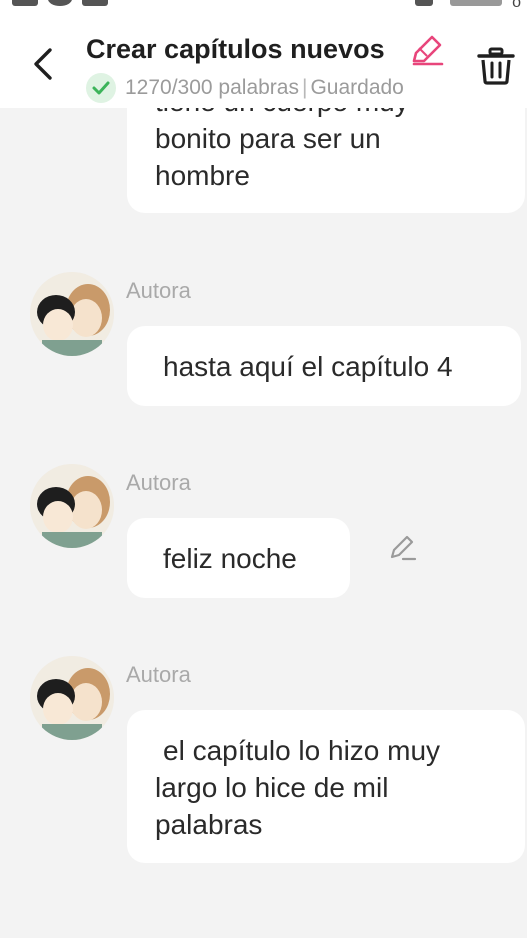 This screenshot has width=527, height=938. Describe the element at coordinates (212, 87) in the screenshot. I see `word-count: 1270/300 palabras` at that location.